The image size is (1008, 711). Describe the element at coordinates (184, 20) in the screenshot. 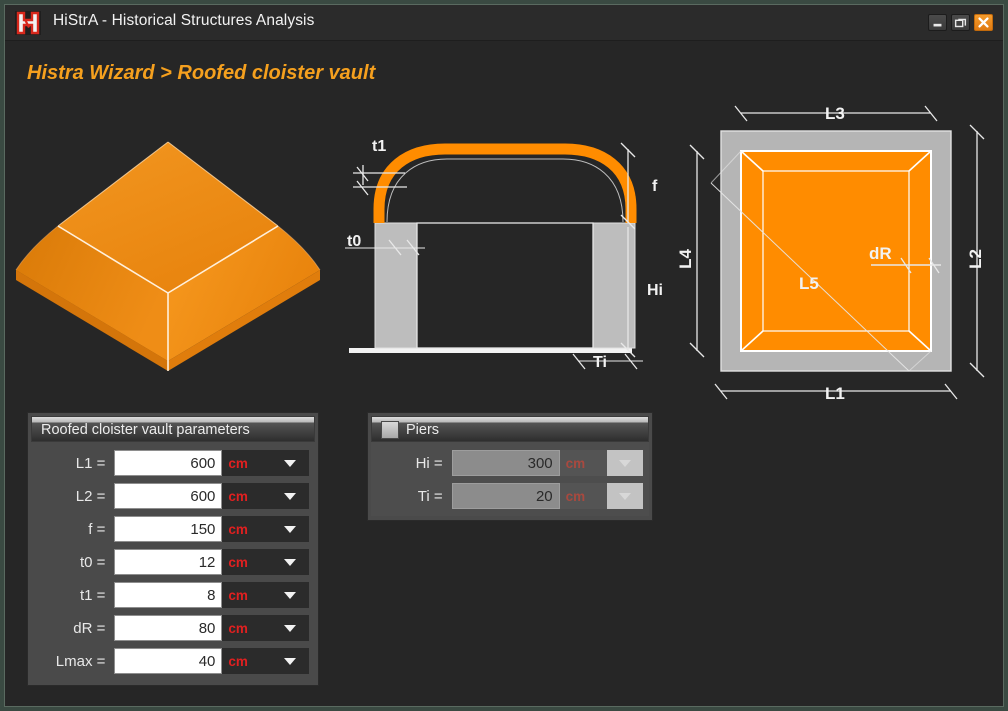

I see `application-title: HiStrA - Historical Structures Analysis` at that location.